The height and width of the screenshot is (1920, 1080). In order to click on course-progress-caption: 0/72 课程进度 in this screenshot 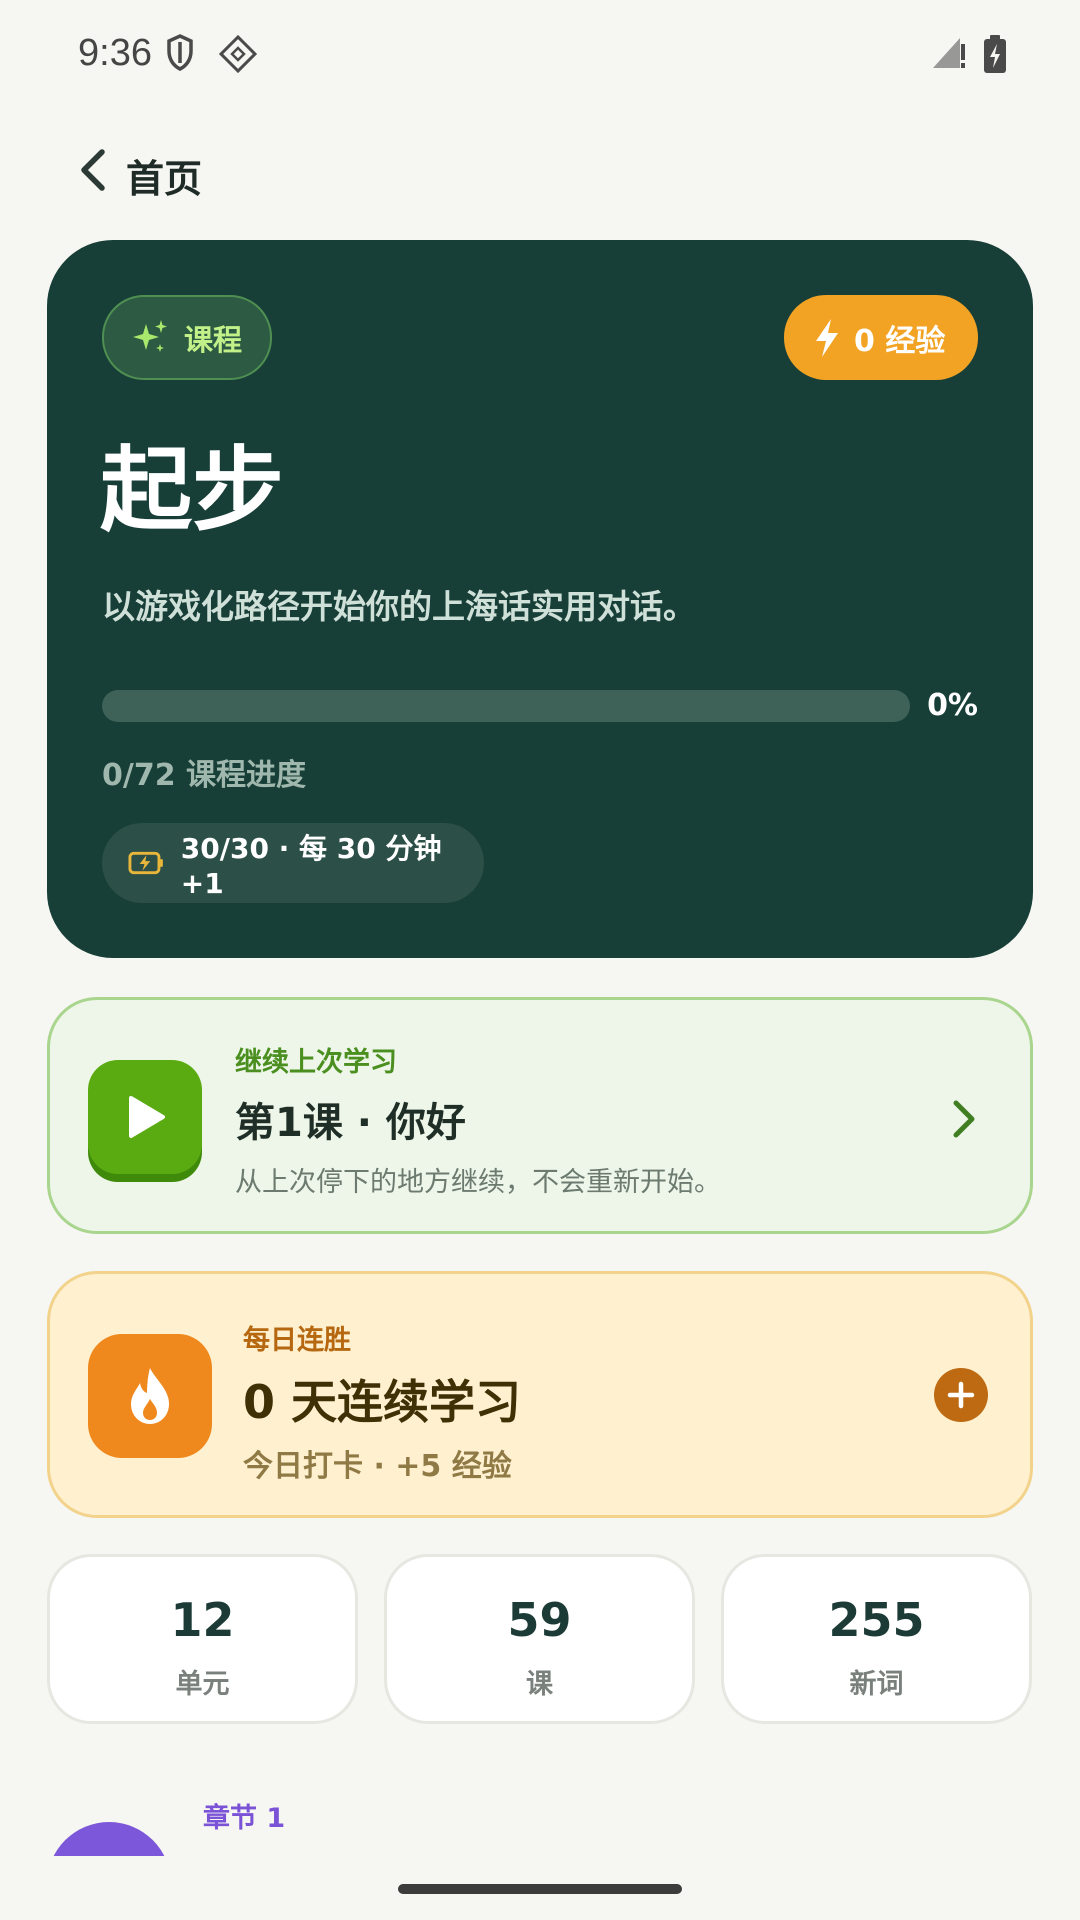, I will do `click(204, 775)`.